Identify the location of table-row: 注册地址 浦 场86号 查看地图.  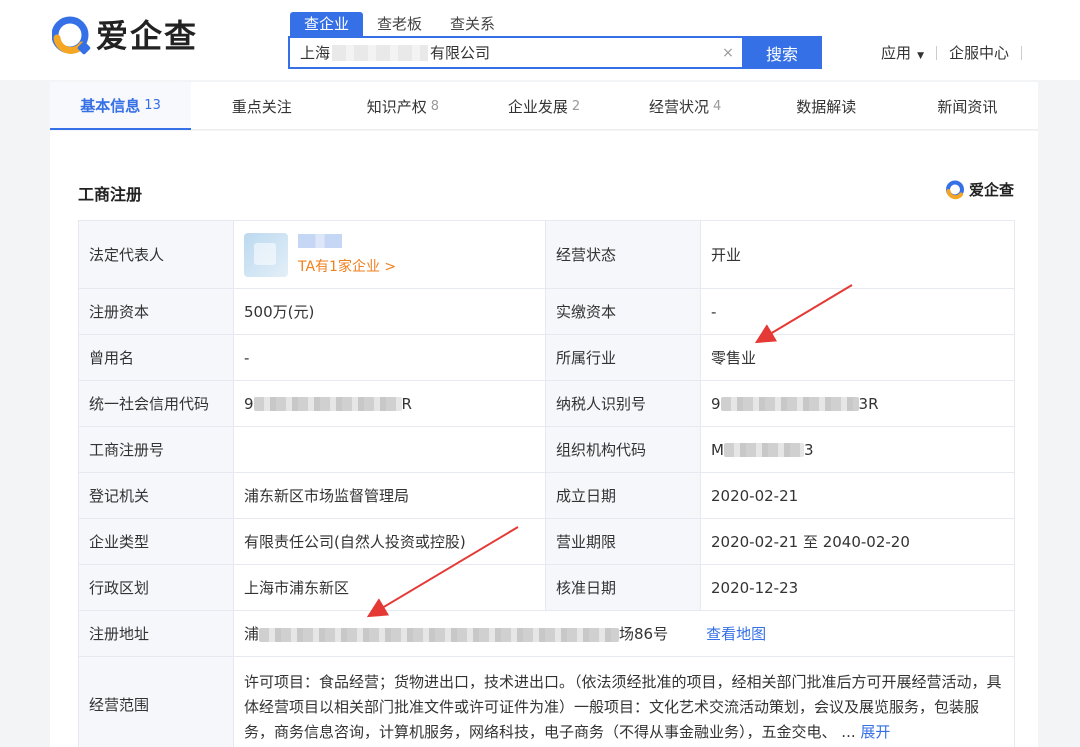
(546, 633).